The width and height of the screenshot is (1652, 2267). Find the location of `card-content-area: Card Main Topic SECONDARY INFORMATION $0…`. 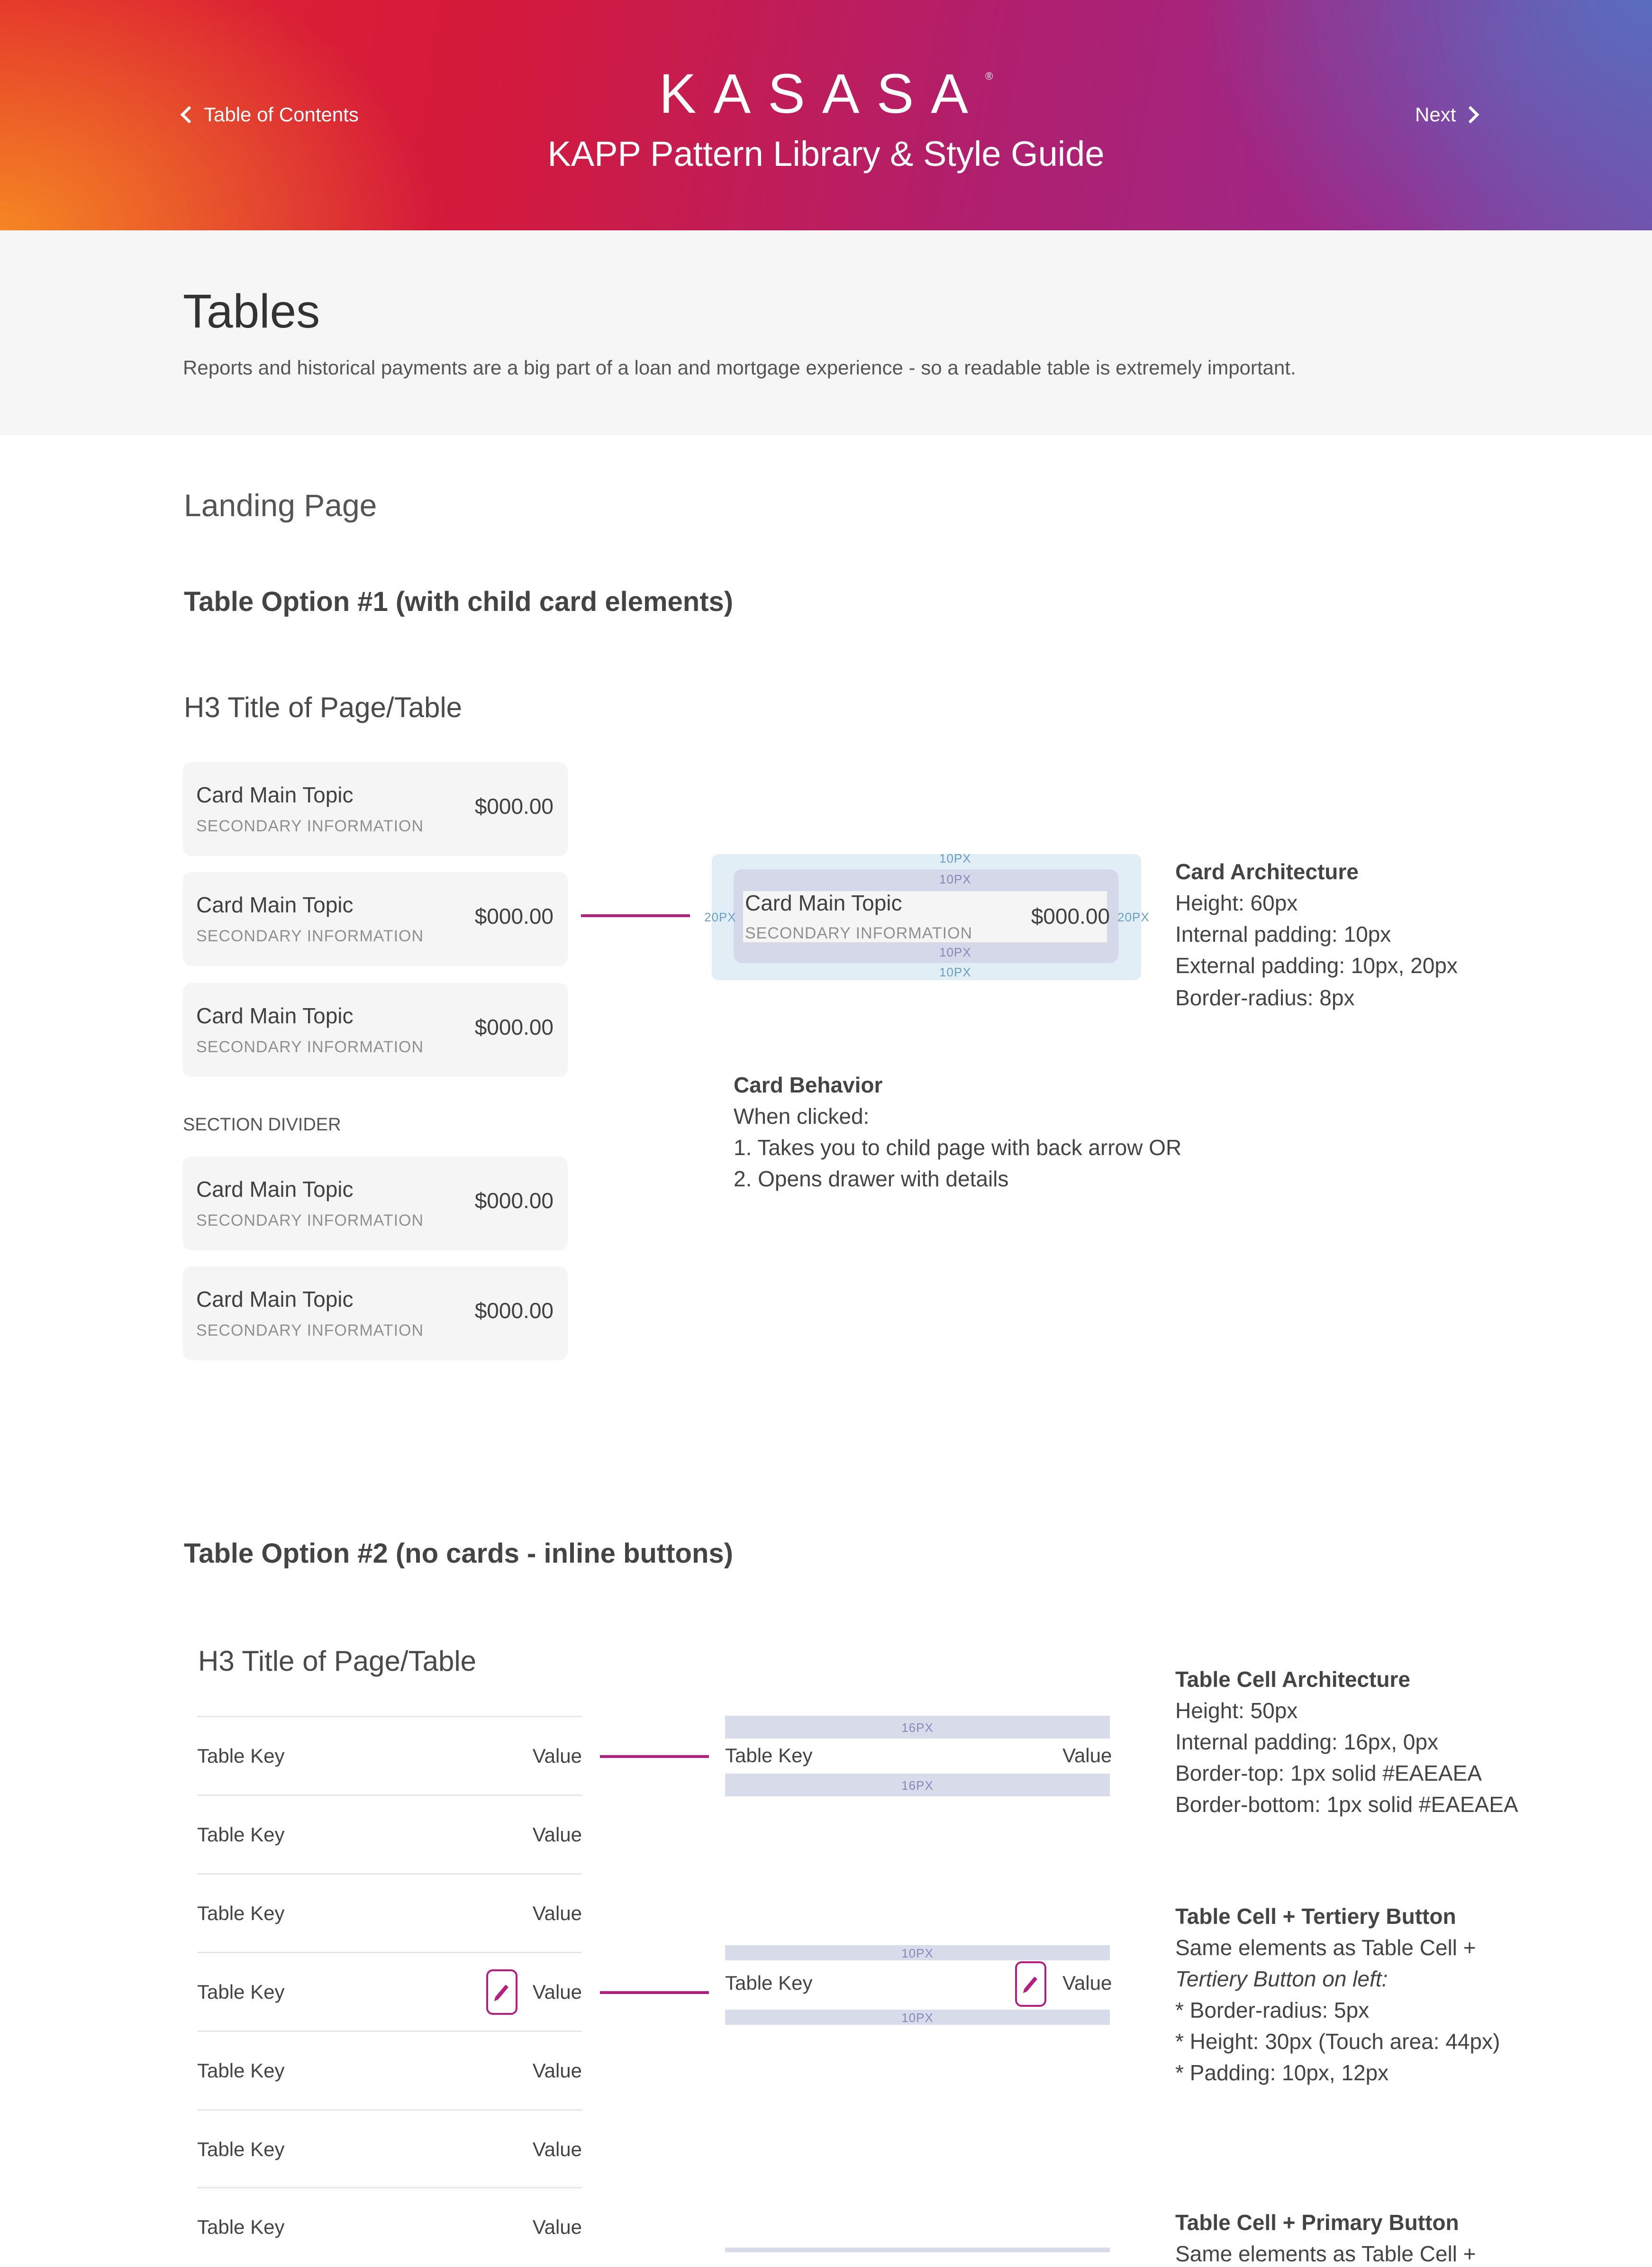

card-content-area: Card Main Topic SECONDARY INFORMATION $0… is located at coordinates (927, 916).